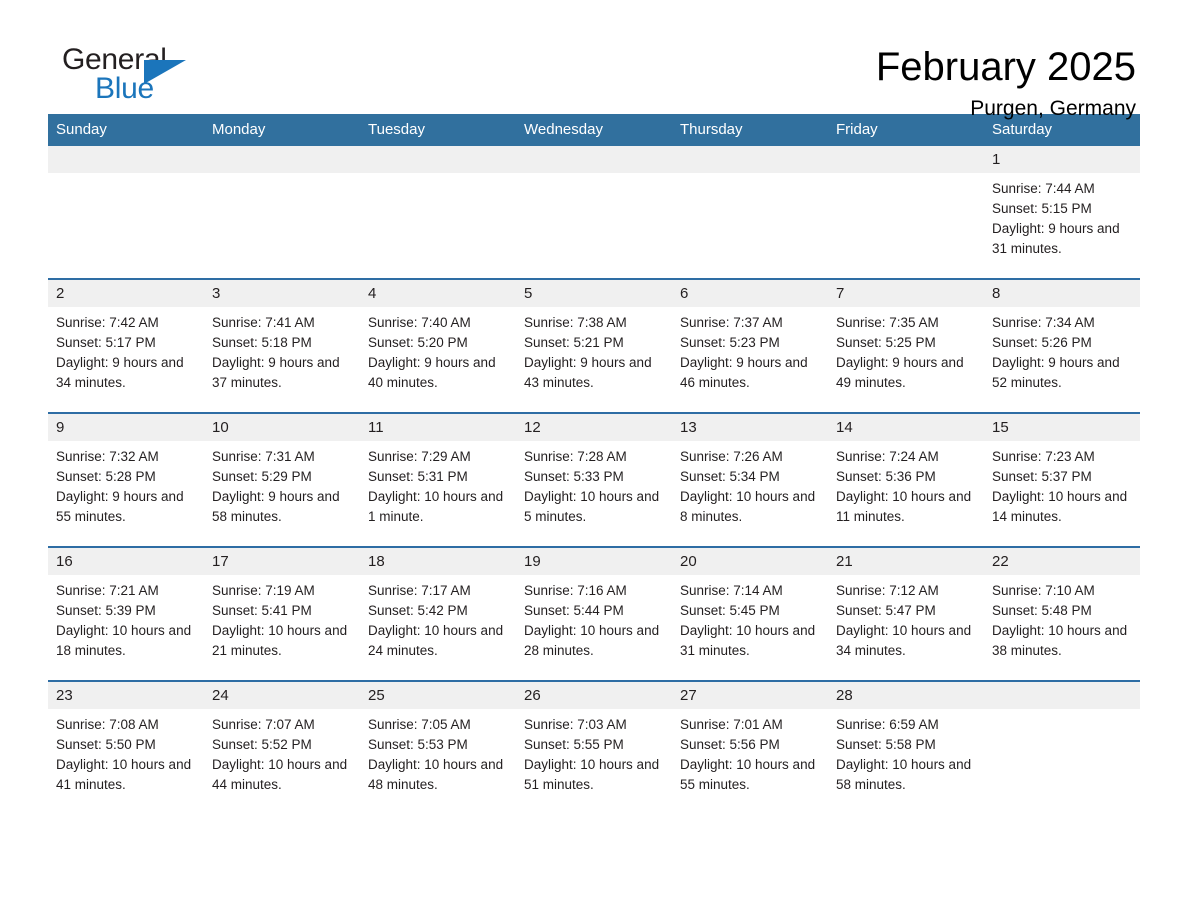 Image resolution: width=1188 pixels, height=918 pixels. I want to click on title-block: February 2025 Purgen, Germany, so click(1008, 83).